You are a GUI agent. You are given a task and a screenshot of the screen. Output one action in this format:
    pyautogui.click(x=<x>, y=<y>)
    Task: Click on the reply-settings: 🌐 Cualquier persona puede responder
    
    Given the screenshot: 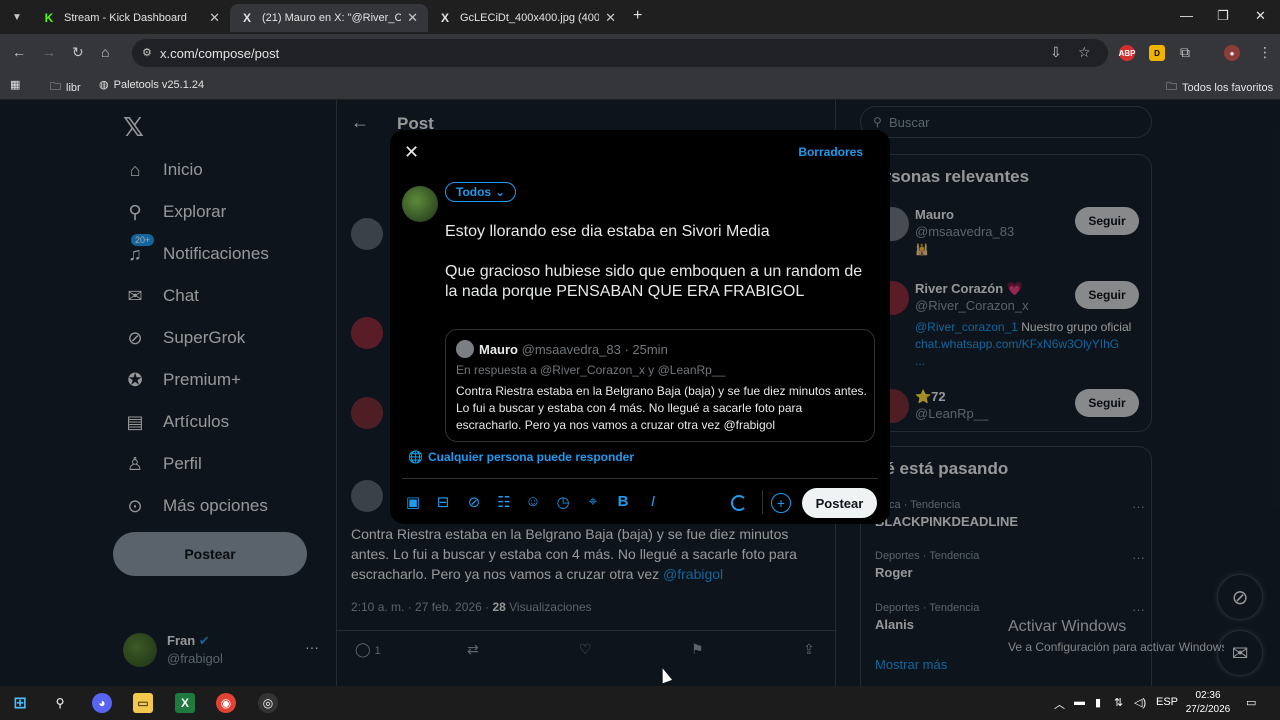 What is the action you would take?
    pyautogui.click(x=521, y=457)
    